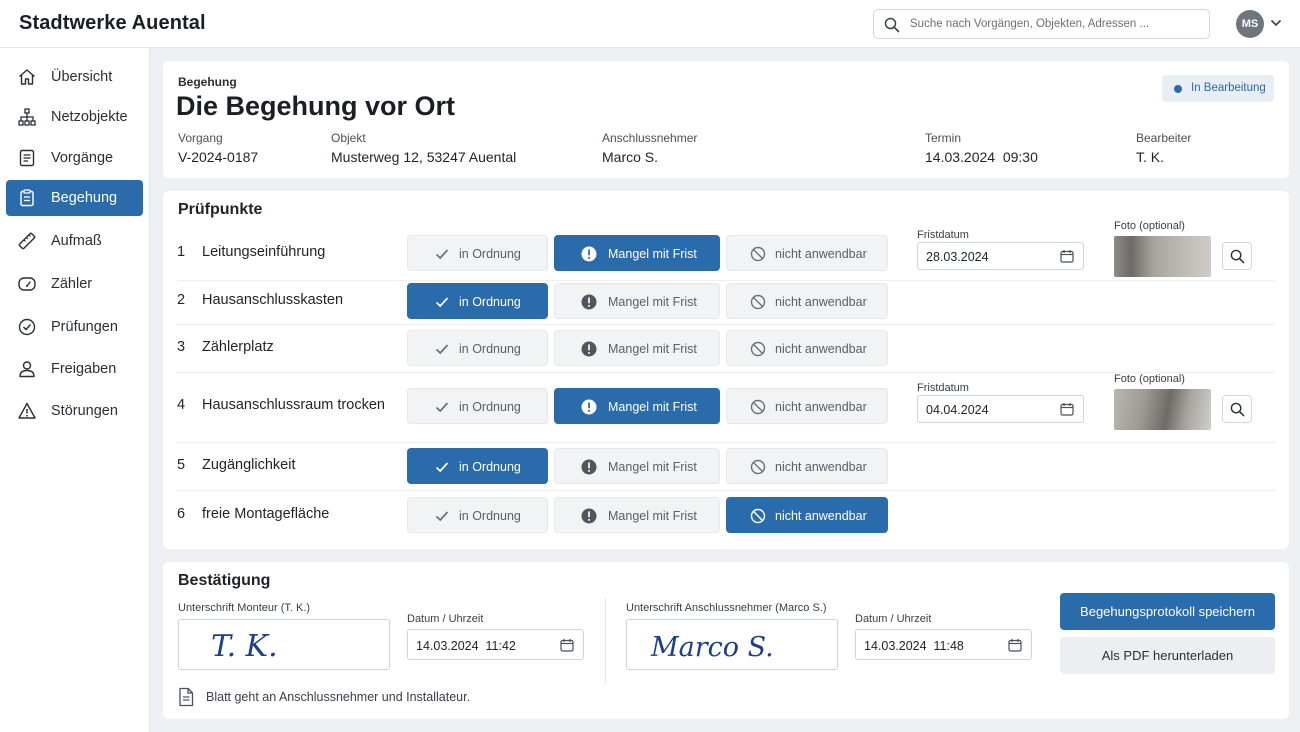  Describe the element at coordinates (943, 138) in the screenshot. I see `termin-label: Termin` at that location.